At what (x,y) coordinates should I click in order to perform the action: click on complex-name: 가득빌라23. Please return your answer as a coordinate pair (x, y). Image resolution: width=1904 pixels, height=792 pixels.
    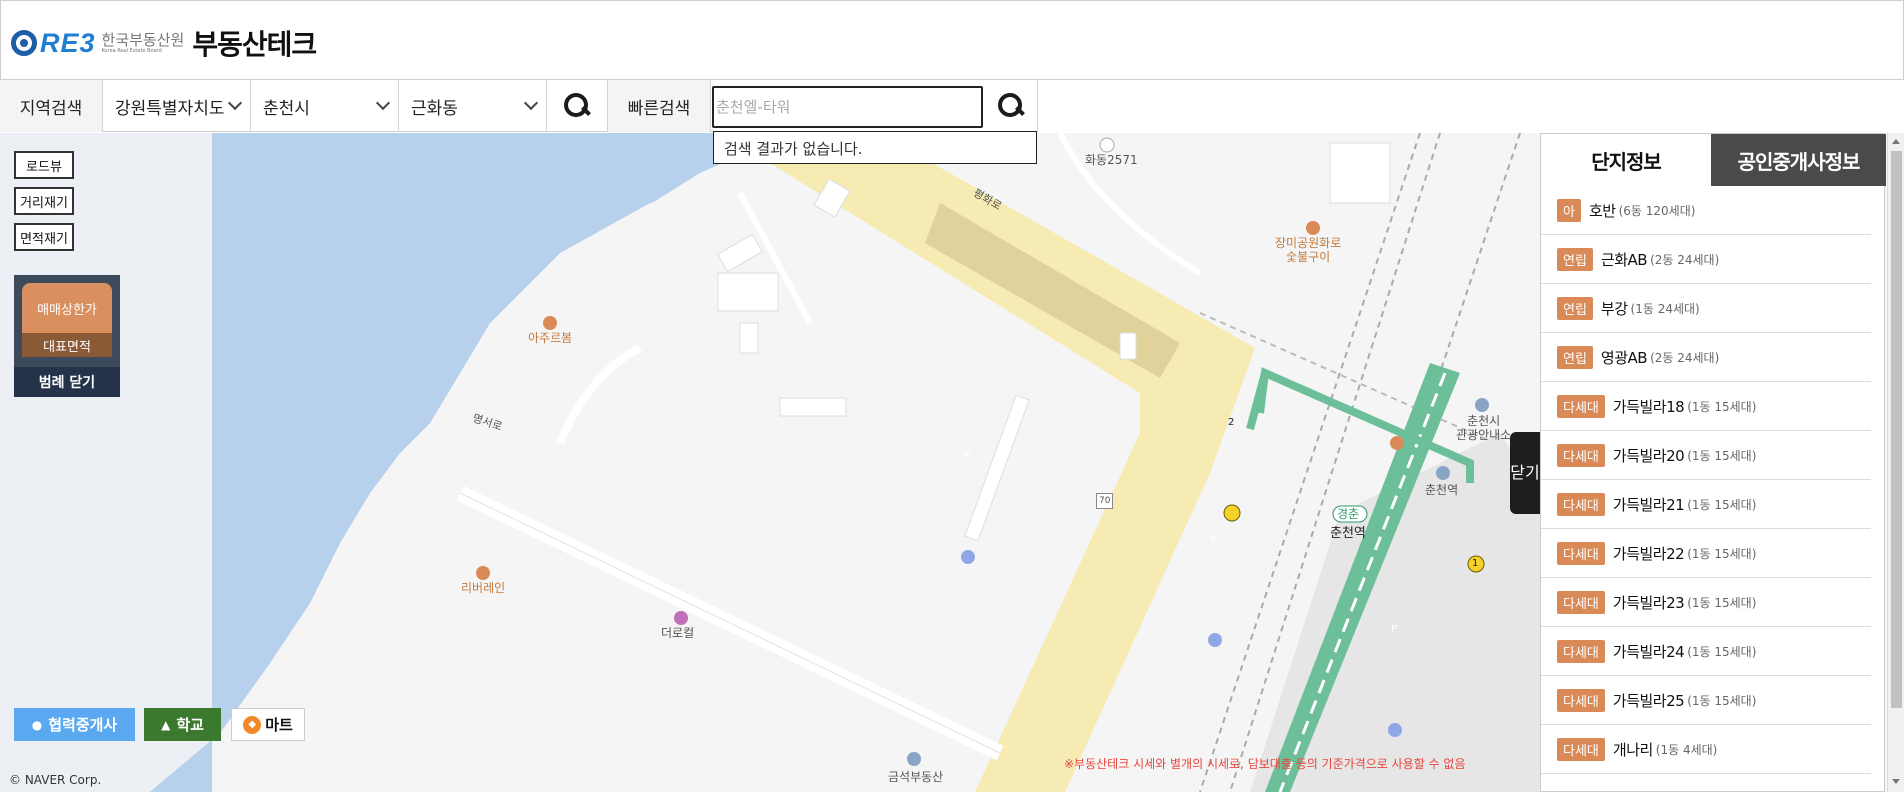
    Looking at the image, I should click on (1648, 602).